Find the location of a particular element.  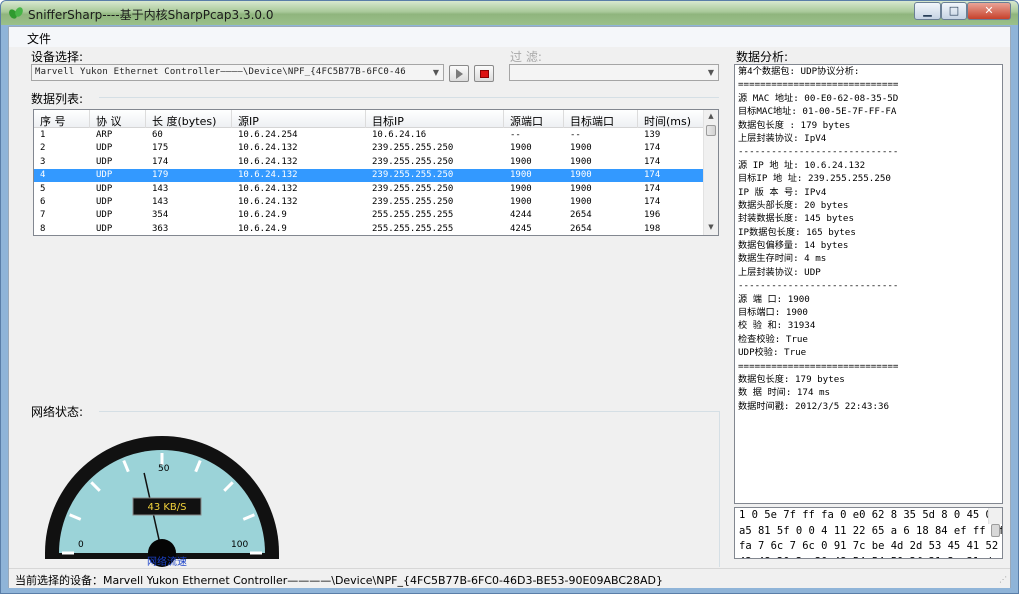

resize-grip-icon: ⋰ is located at coordinates (1003, 579).